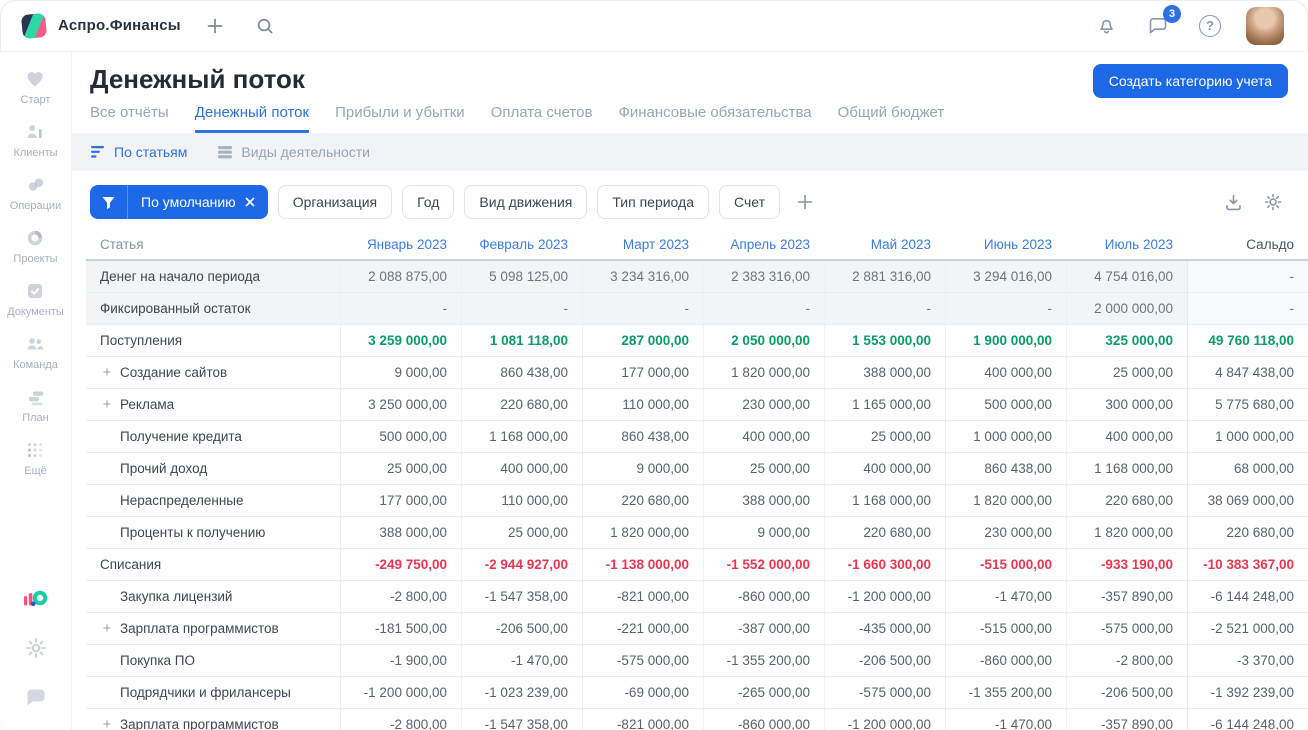 The image size is (1308, 730). I want to click on column-header-month: Апрель 2023, so click(763, 244).